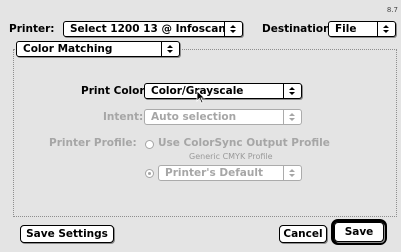  What do you see at coordinates (362, 29) in the screenshot?
I see `destination-popup: File` at bounding box center [362, 29].